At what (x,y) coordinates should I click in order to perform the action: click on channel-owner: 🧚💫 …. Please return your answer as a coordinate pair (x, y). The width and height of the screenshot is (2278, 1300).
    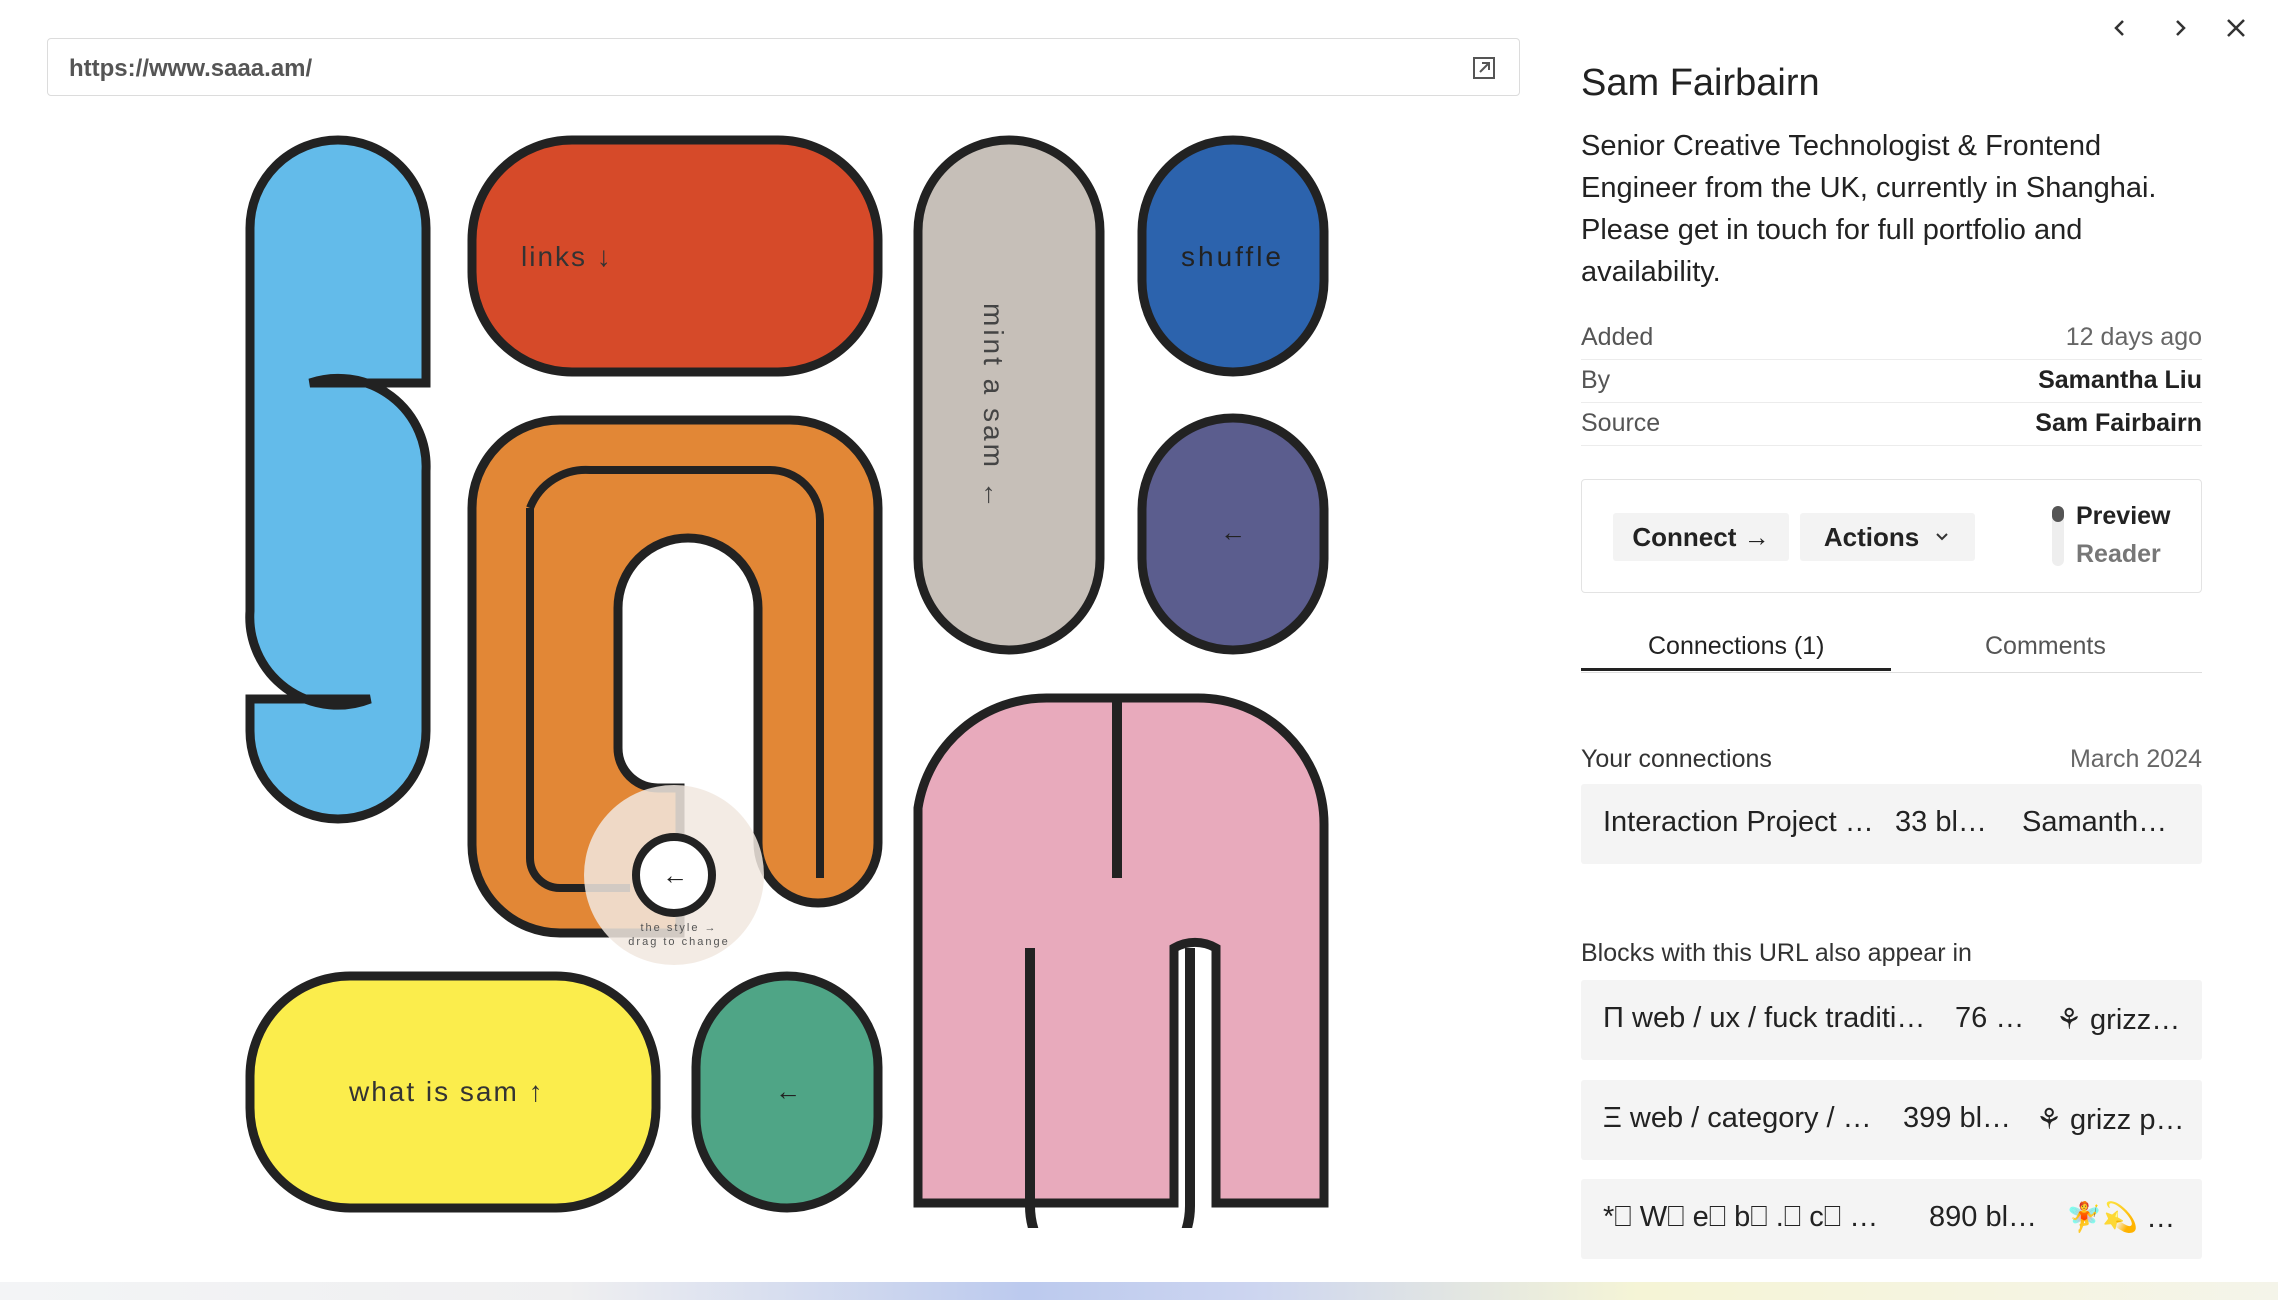
    Looking at the image, I should click on (2121, 1218).